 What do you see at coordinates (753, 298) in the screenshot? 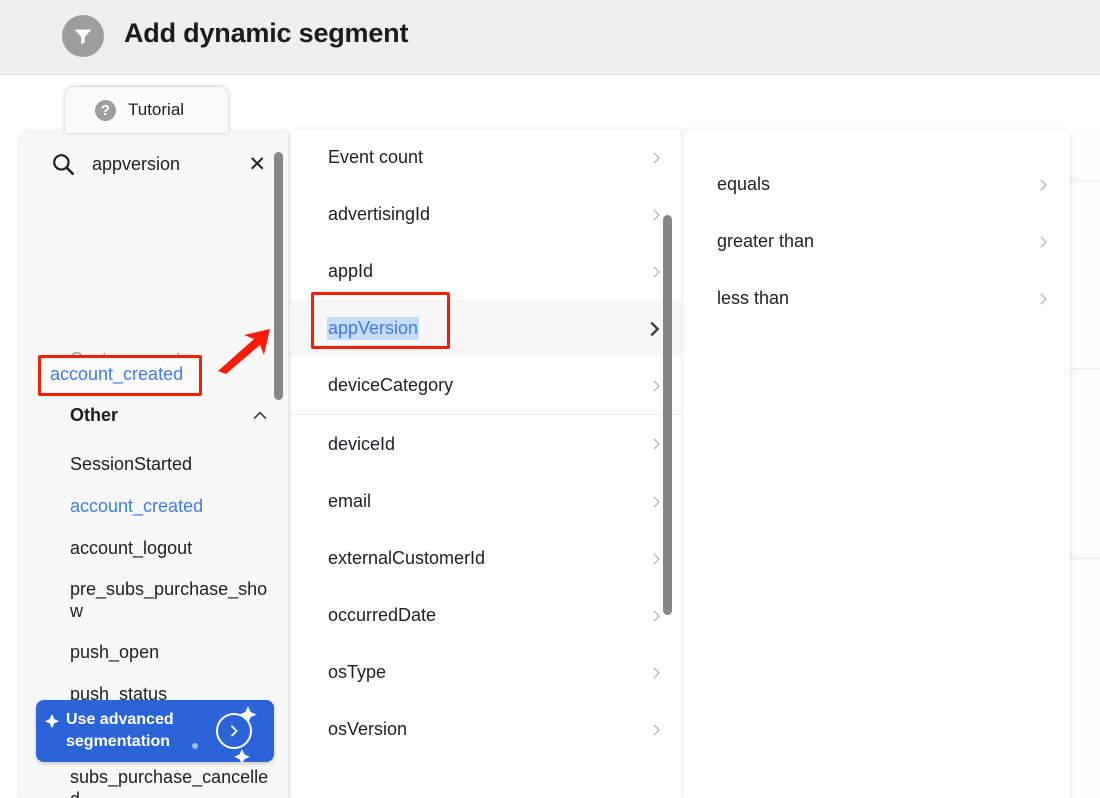
I see `operator-label: less than` at bounding box center [753, 298].